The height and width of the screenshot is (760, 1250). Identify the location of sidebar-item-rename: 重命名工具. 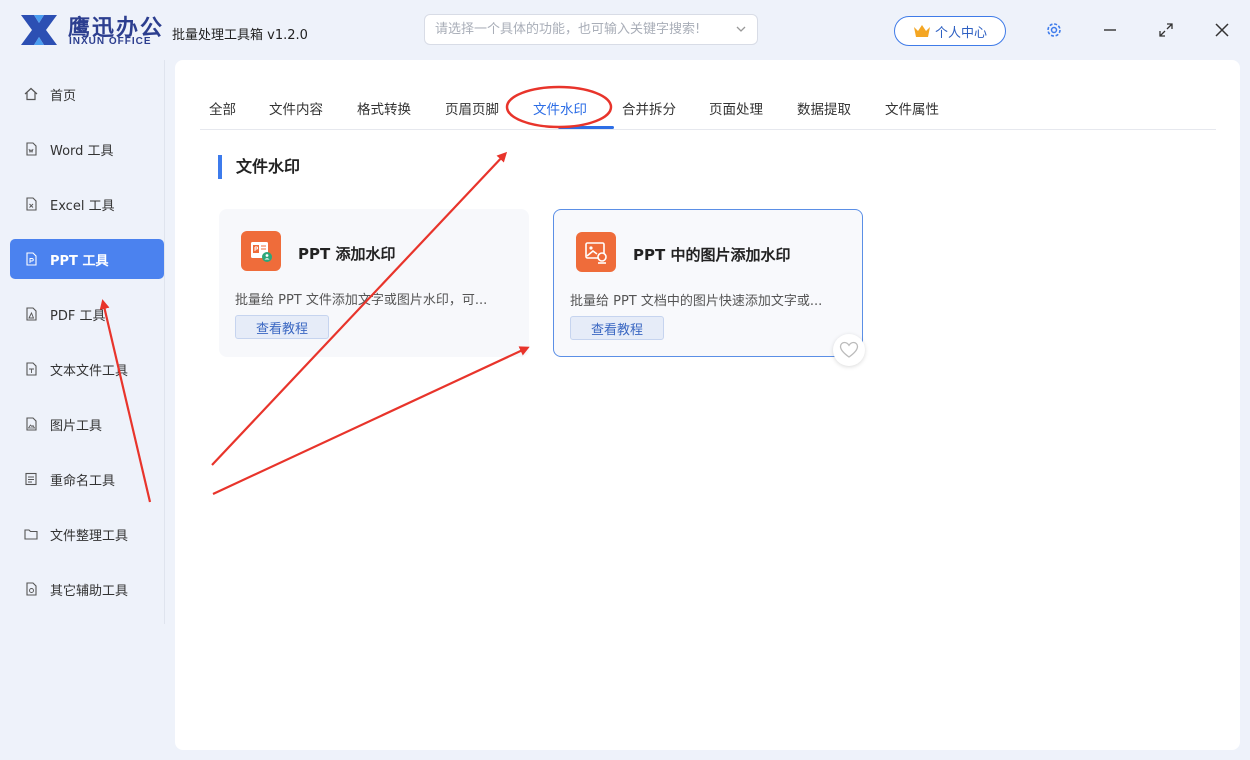
(87, 479).